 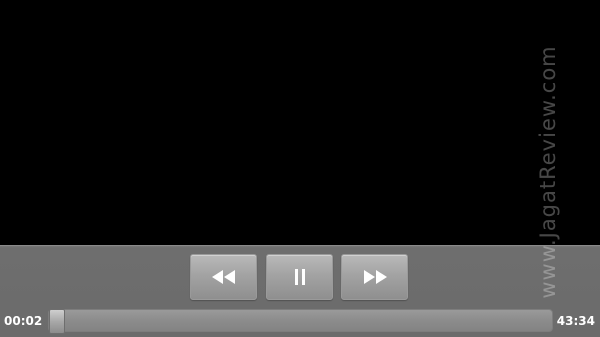 What do you see at coordinates (23, 321) in the screenshot?
I see `current-time: 00:02` at bounding box center [23, 321].